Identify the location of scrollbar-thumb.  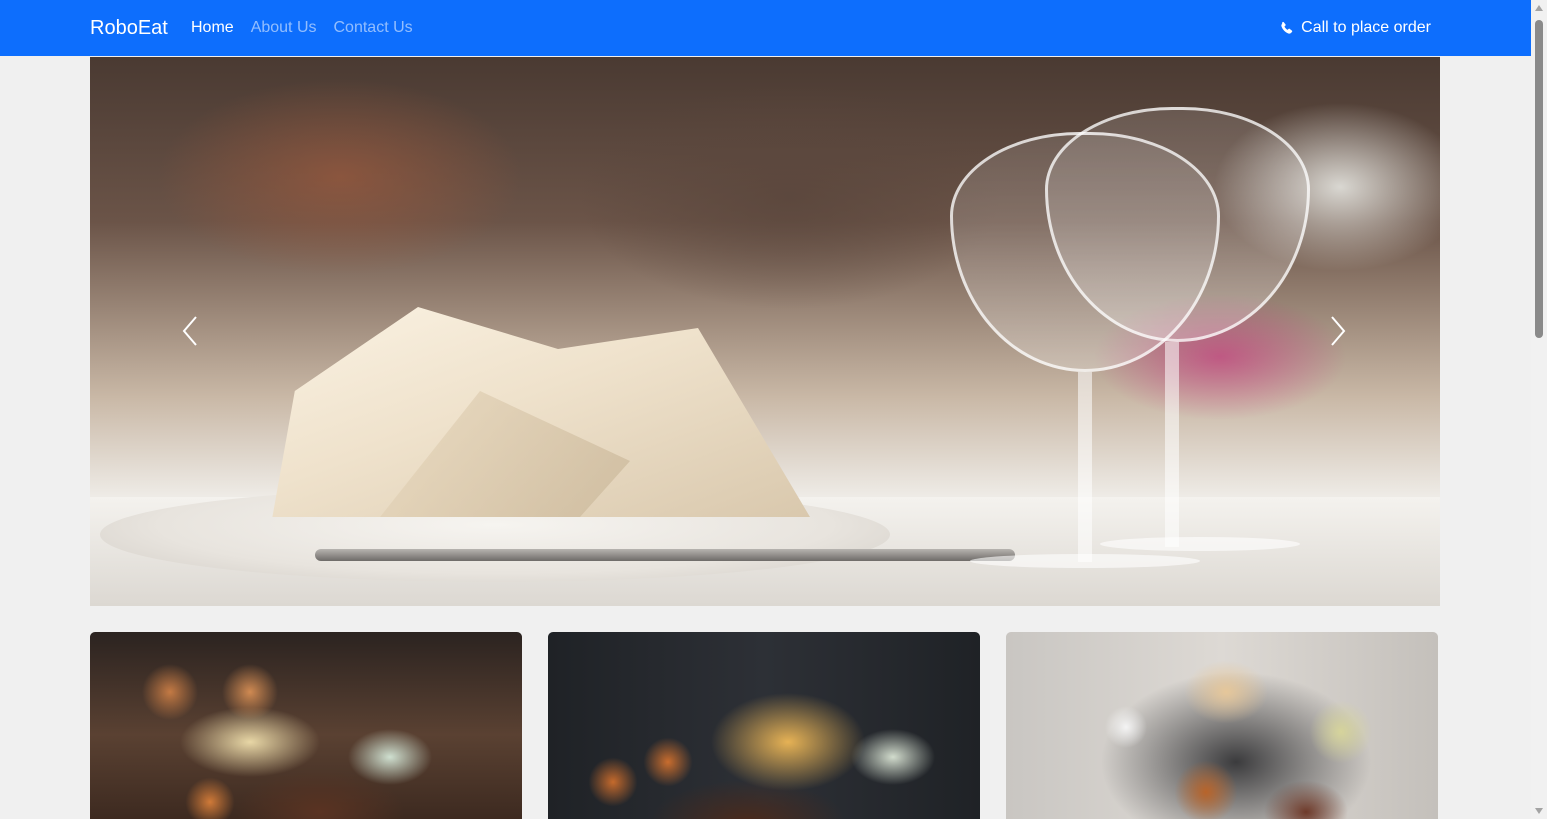
(1539, 179).